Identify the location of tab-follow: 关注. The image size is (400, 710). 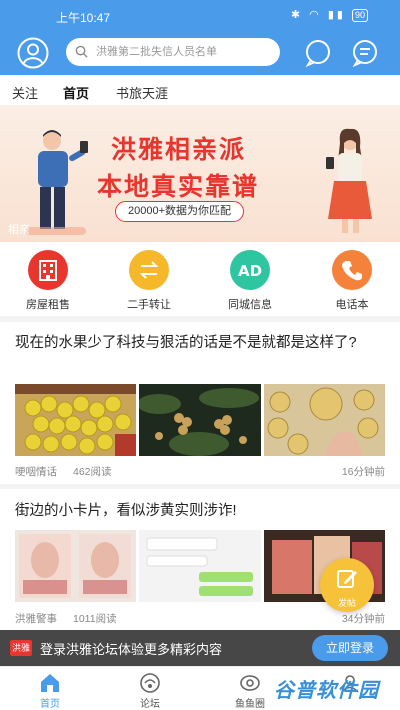
(25, 92).